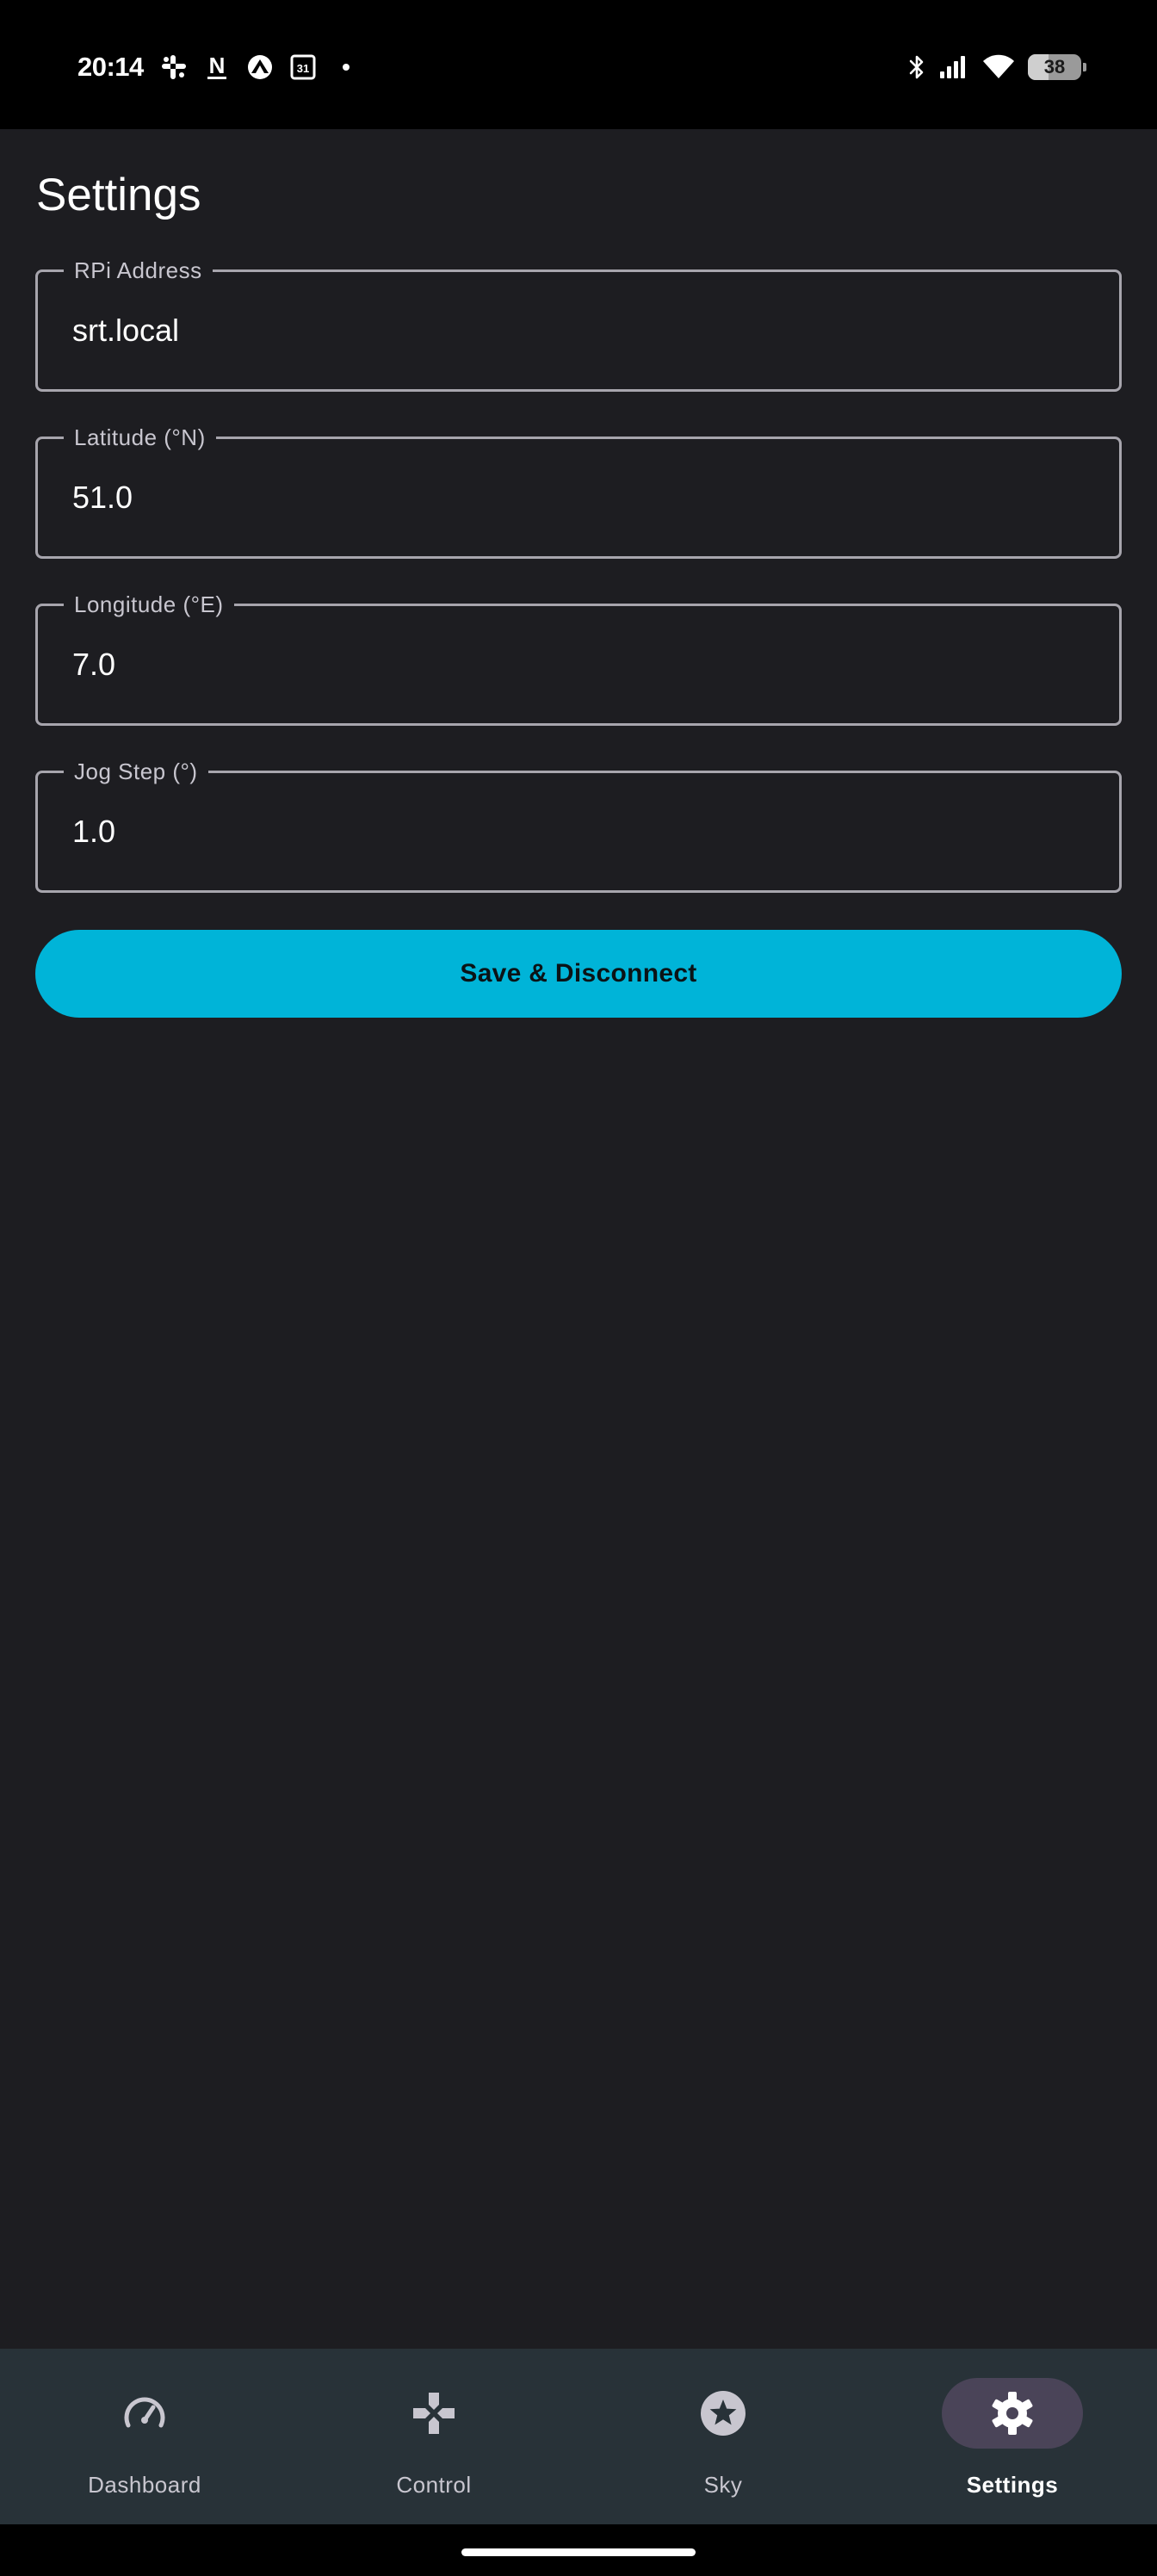  I want to click on longitude-field: Longitude (°E) 7.0, so click(579, 658).